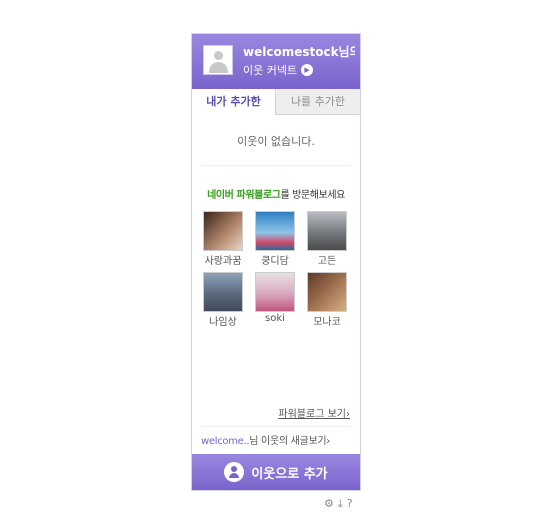 Image resolution: width=540 pixels, height=530 pixels. I want to click on widget-header: welcomestock님의 이웃 커넥트 ▶, so click(276, 61).